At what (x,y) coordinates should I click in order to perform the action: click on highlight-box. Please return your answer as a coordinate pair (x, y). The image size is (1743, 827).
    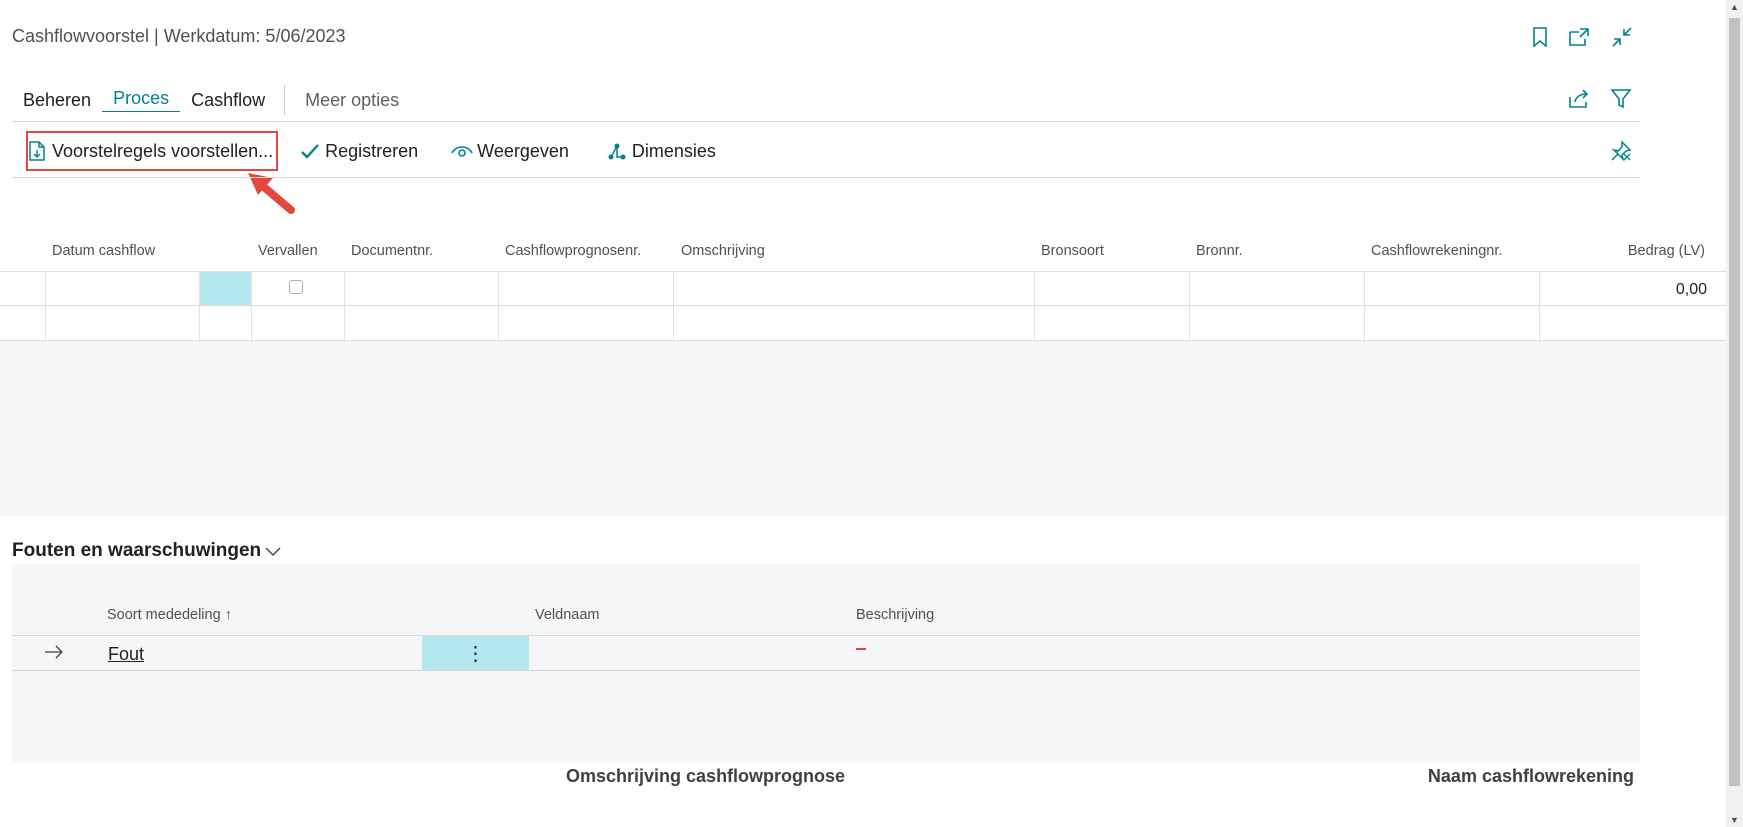
    Looking at the image, I should click on (152, 151).